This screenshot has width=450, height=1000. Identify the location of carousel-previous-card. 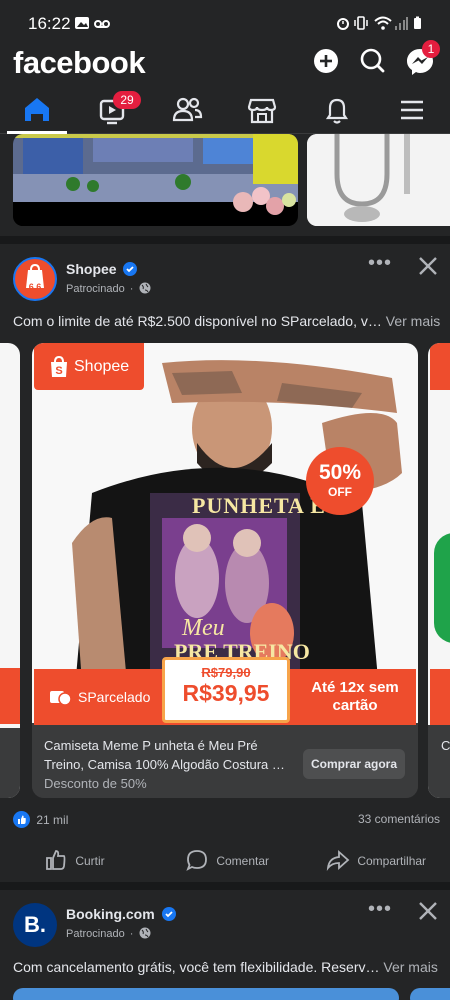
(10, 570).